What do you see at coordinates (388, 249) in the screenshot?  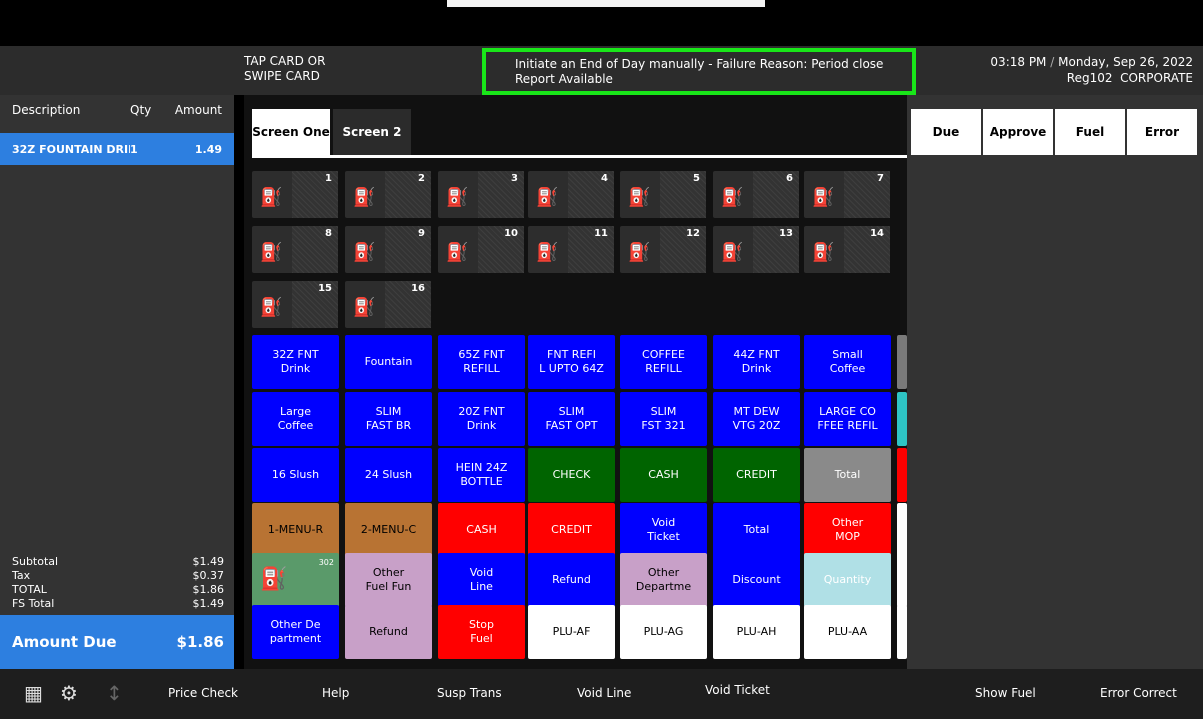 I see `fuel-pump-9: ⛽ 9` at bounding box center [388, 249].